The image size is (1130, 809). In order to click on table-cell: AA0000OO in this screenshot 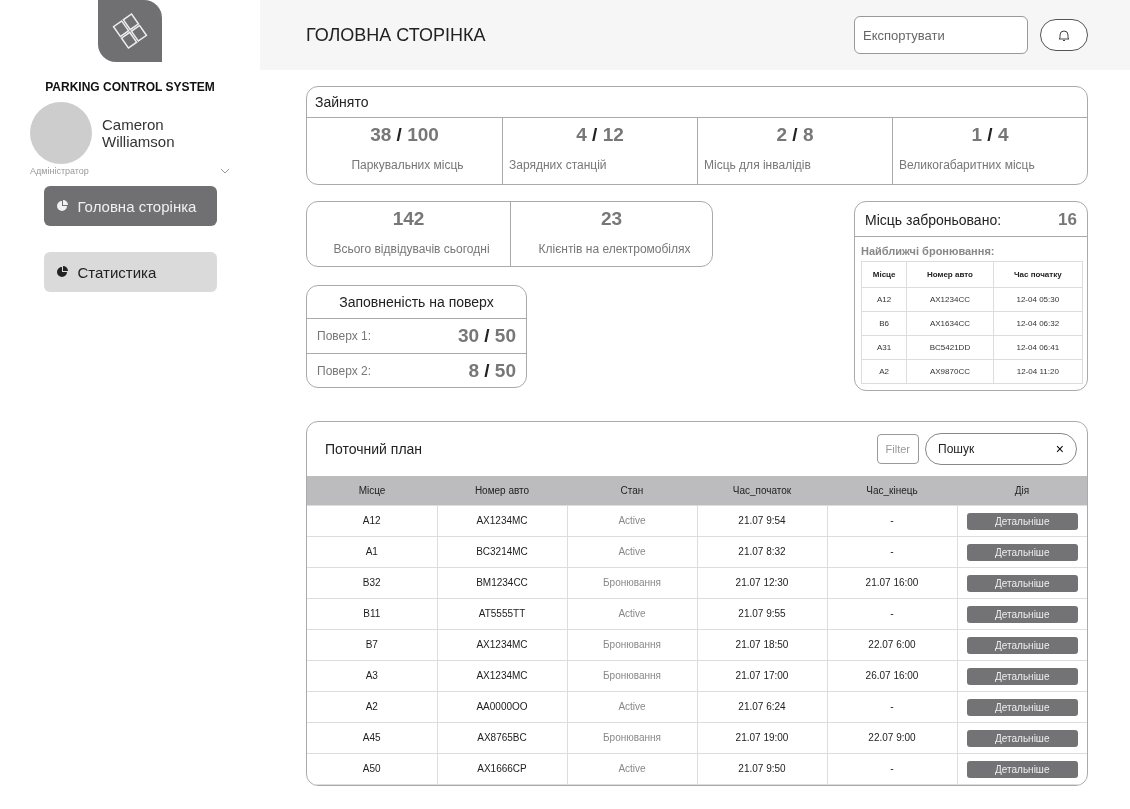, I will do `click(502, 706)`.